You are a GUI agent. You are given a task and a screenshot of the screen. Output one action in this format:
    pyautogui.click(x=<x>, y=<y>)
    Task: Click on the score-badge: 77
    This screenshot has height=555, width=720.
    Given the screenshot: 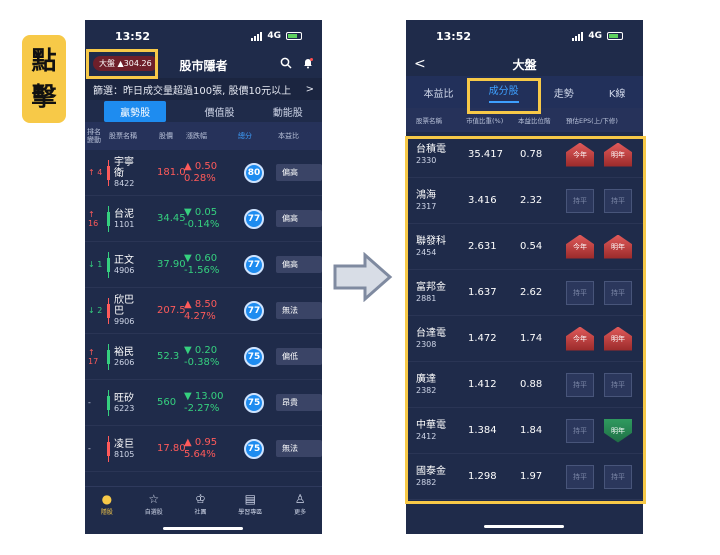 What is the action you would take?
    pyautogui.click(x=254, y=310)
    